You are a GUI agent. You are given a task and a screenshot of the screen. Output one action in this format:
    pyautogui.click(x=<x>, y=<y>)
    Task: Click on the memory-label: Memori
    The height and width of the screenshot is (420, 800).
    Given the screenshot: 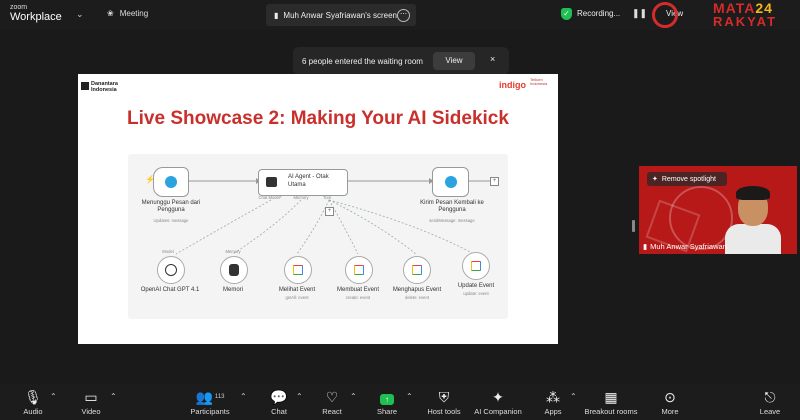 What is the action you would take?
    pyautogui.click(x=232, y=290)
    